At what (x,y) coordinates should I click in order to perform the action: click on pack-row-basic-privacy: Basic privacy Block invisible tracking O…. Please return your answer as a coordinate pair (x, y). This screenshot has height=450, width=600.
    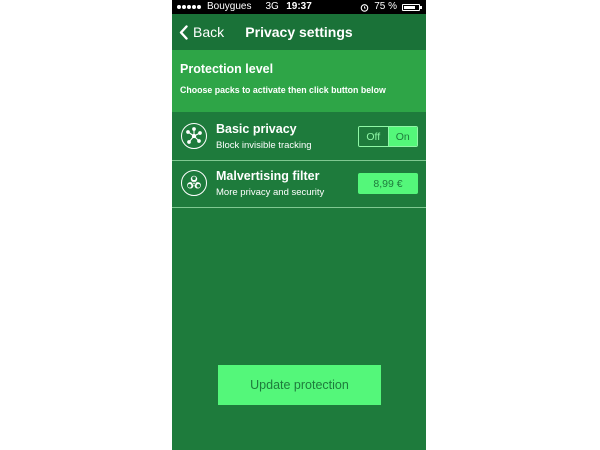
    Looking at the image, I should click on (299, 137).